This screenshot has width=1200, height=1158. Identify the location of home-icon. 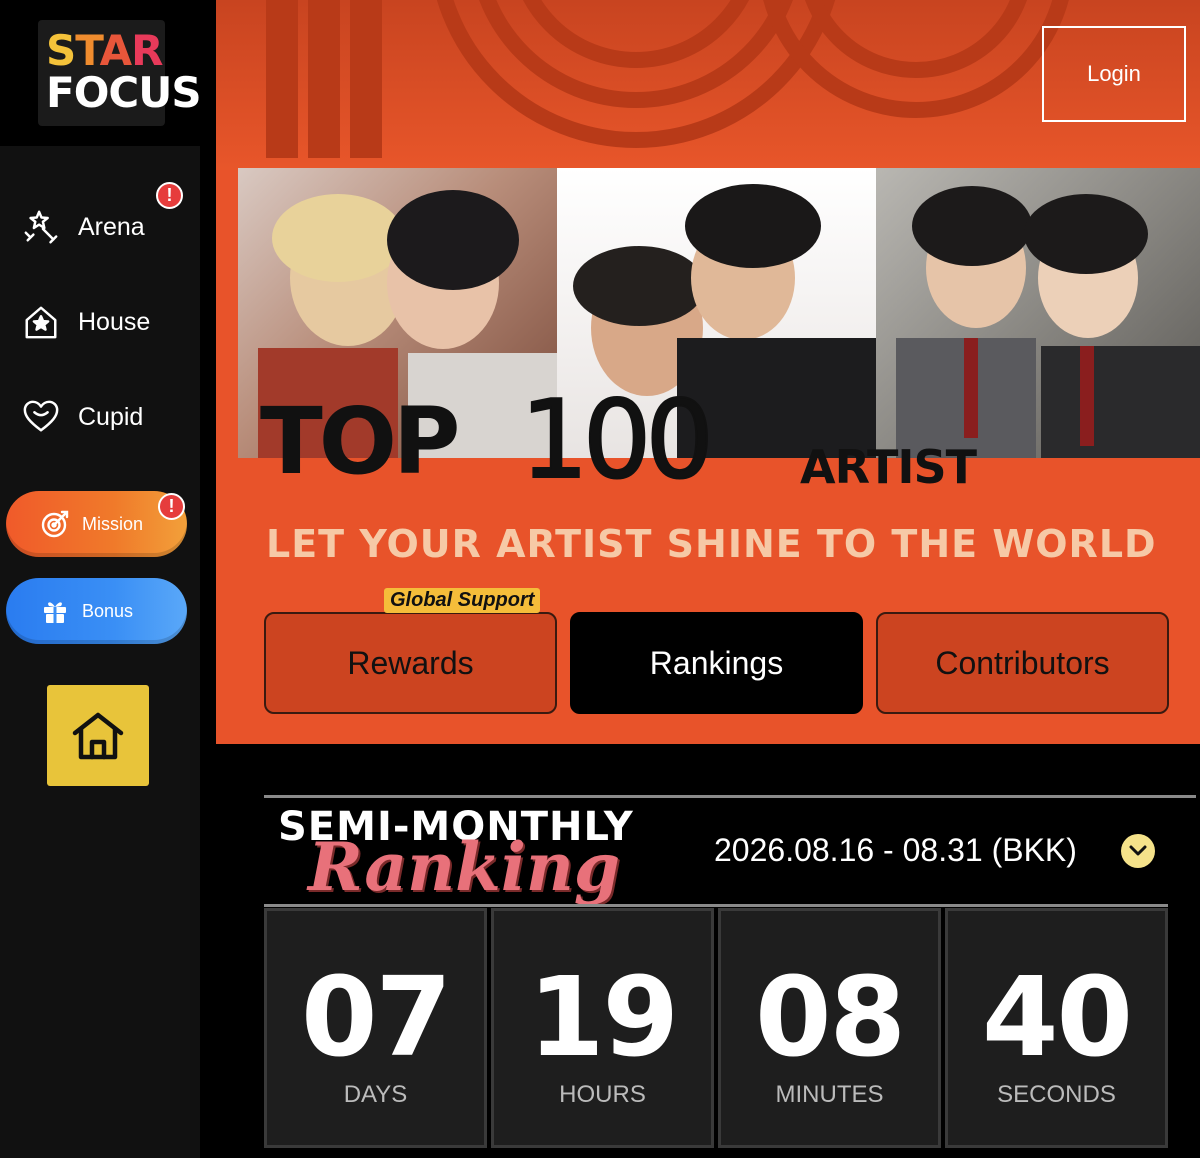
(98, 735).